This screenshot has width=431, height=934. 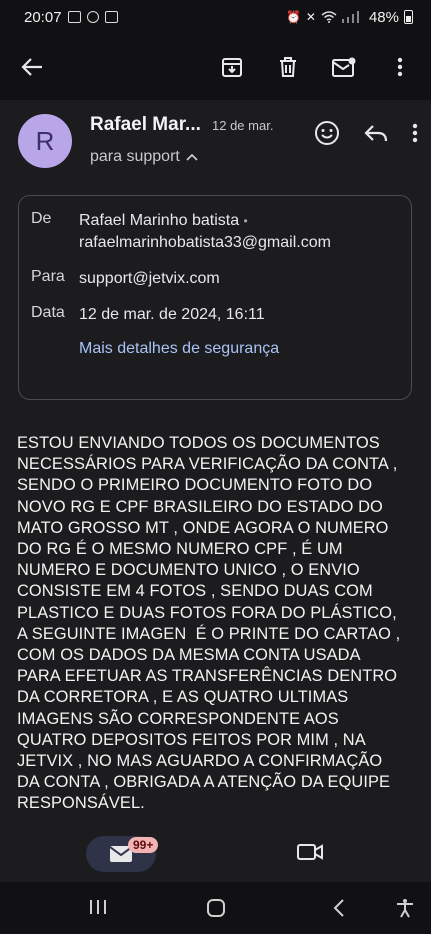 What do you see at coordinates (195, 591) in the screenshot?
I see `email-body-line: CONSISTE EM 4 FOTOS , SENDO DUAS COM` at bounding box center [195, 591].